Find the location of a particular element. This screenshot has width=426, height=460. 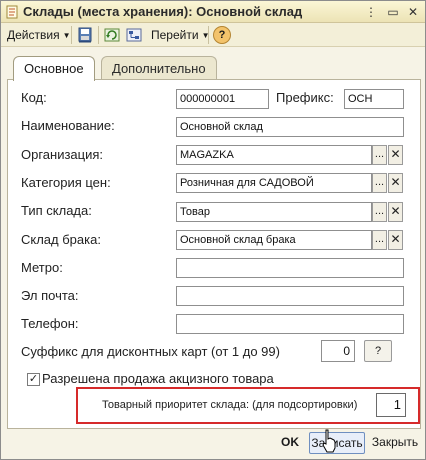

code-field: 000000001 is located at coordinates (222, 99).